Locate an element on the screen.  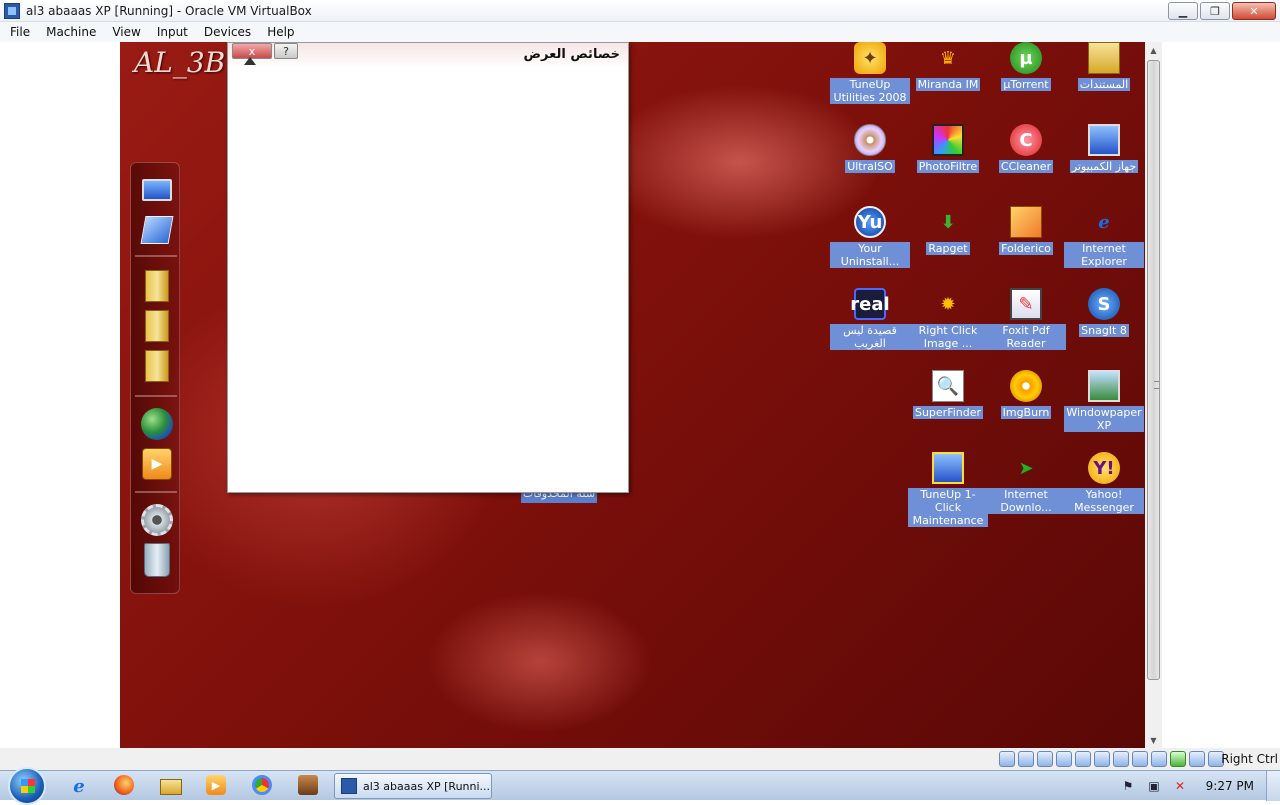
desktop-icon: PhotoFiltre is located at coordinates (948, 148).